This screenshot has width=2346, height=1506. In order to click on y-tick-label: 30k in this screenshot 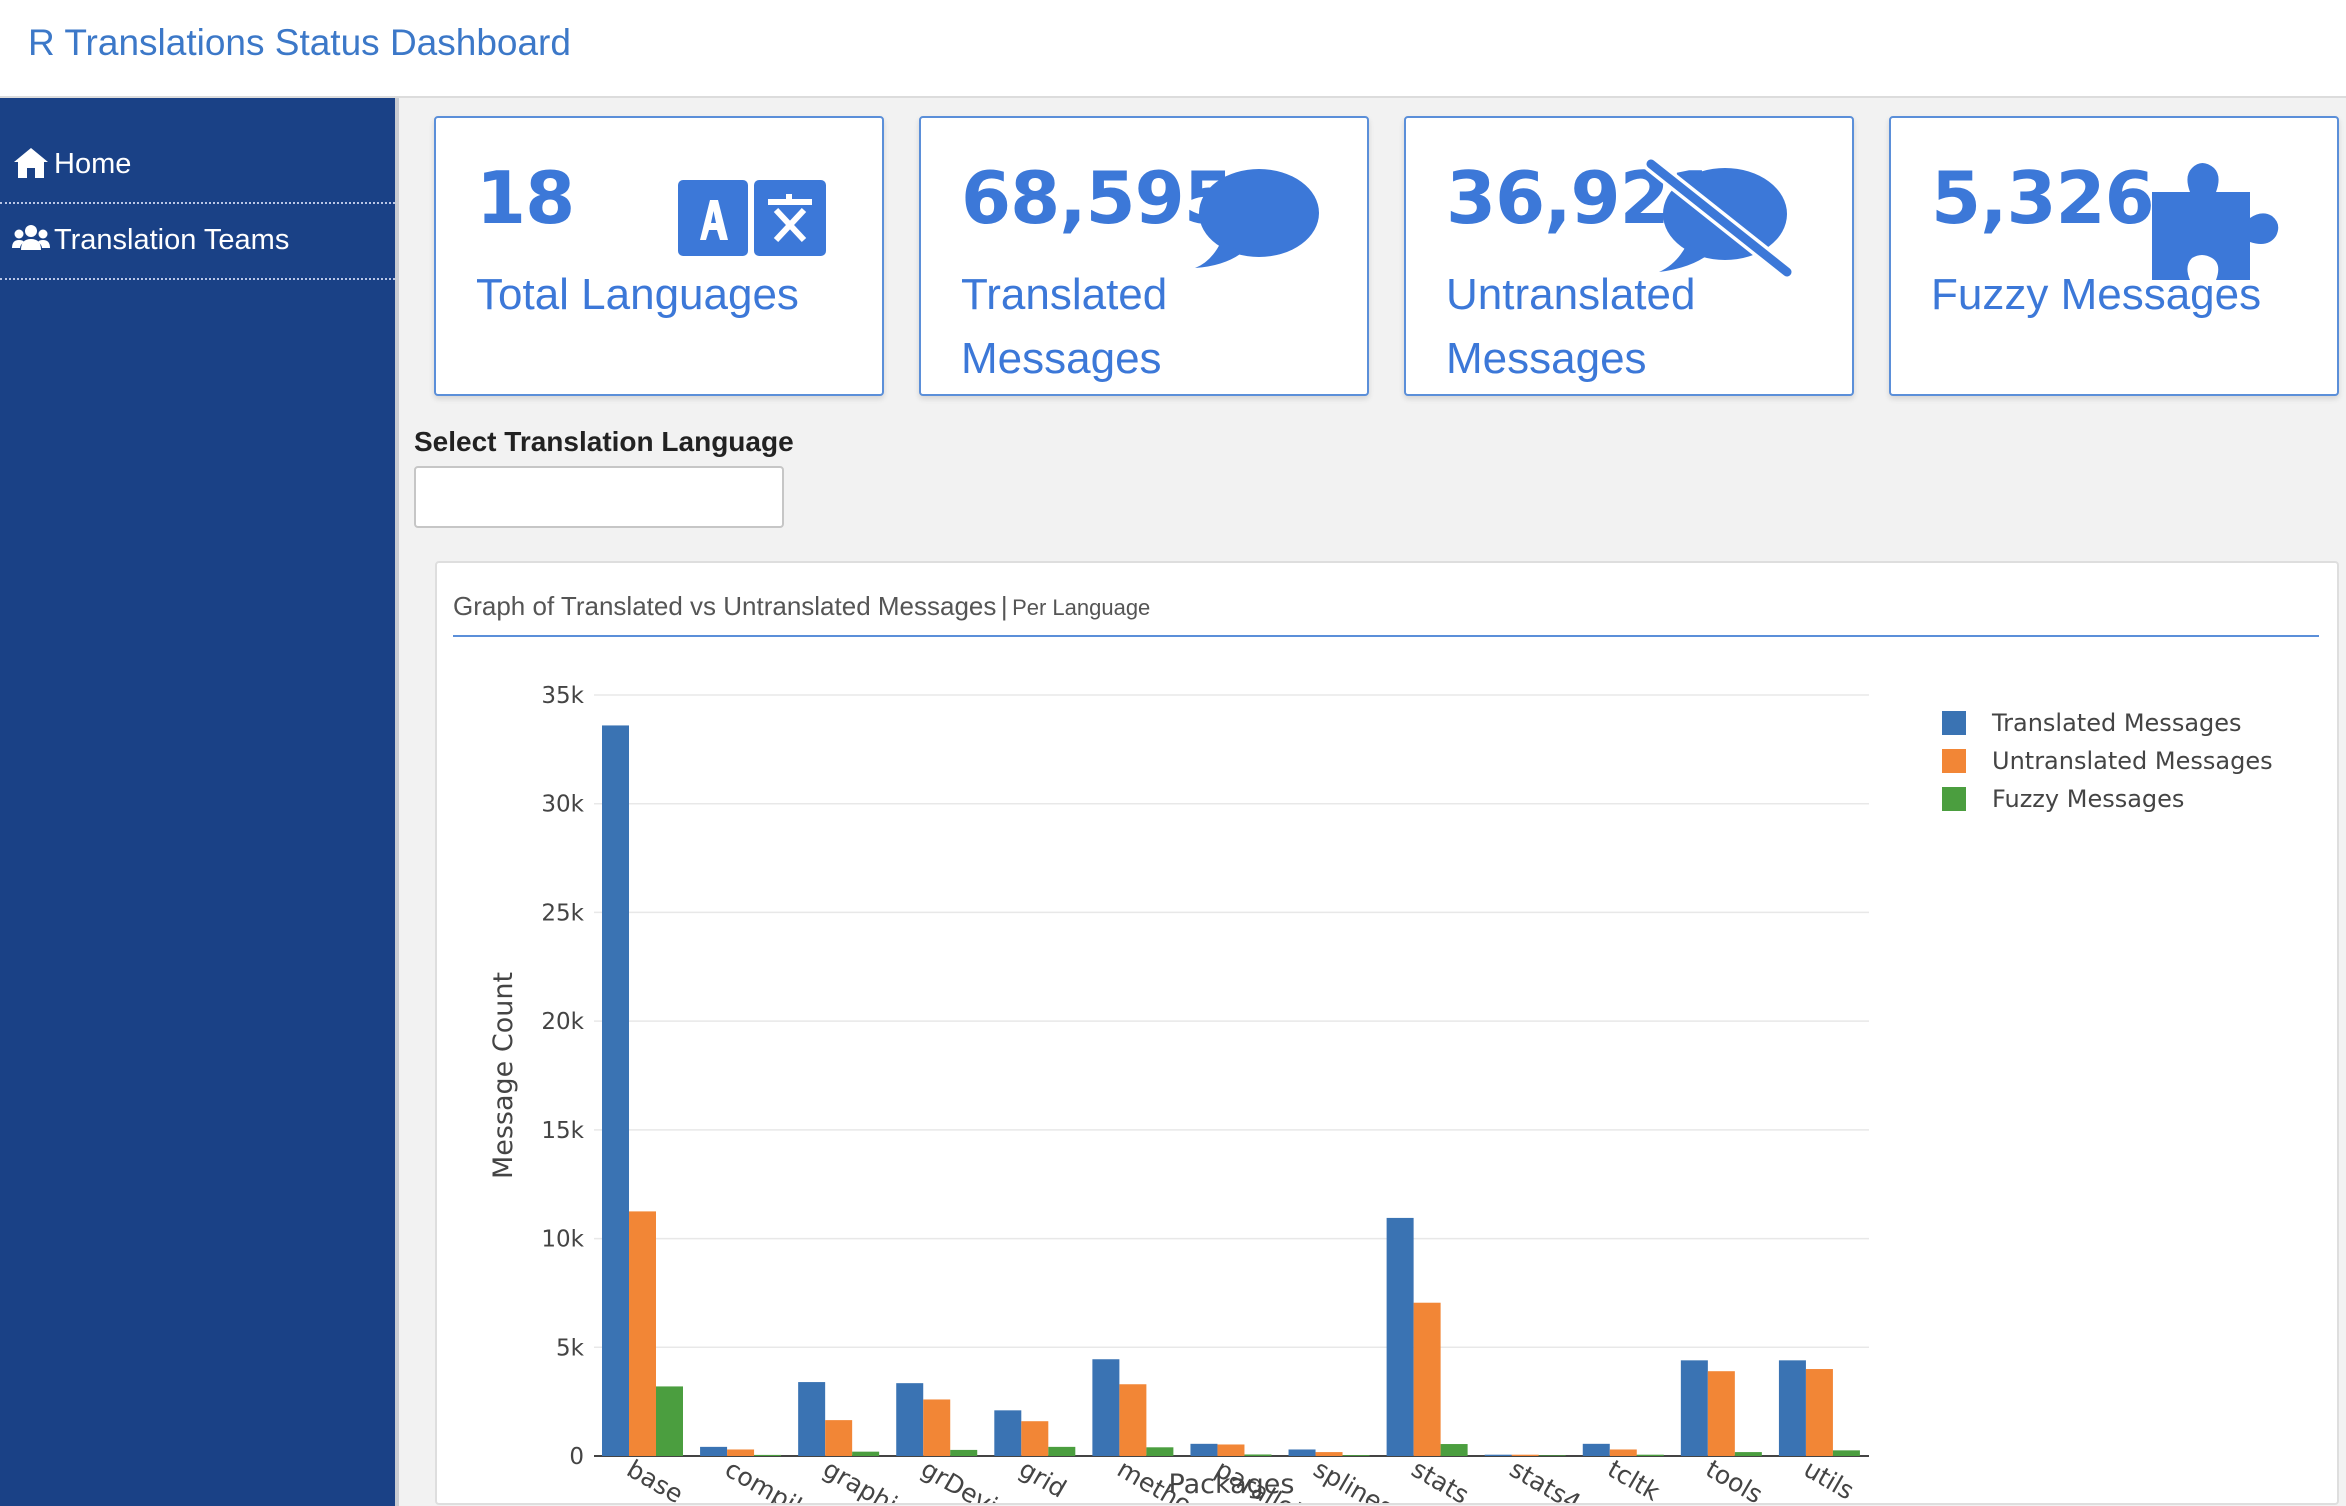, I will do `click(562, 805)`.